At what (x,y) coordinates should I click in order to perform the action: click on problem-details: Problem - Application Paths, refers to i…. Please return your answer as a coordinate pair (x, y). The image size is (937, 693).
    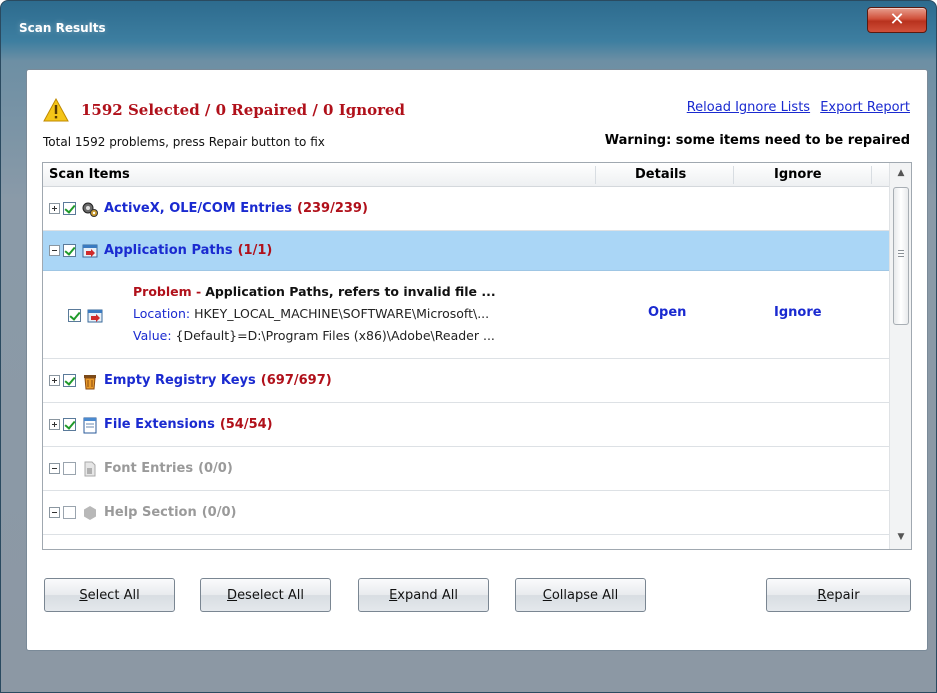
    Looking at the image, I should click on (314, 314).